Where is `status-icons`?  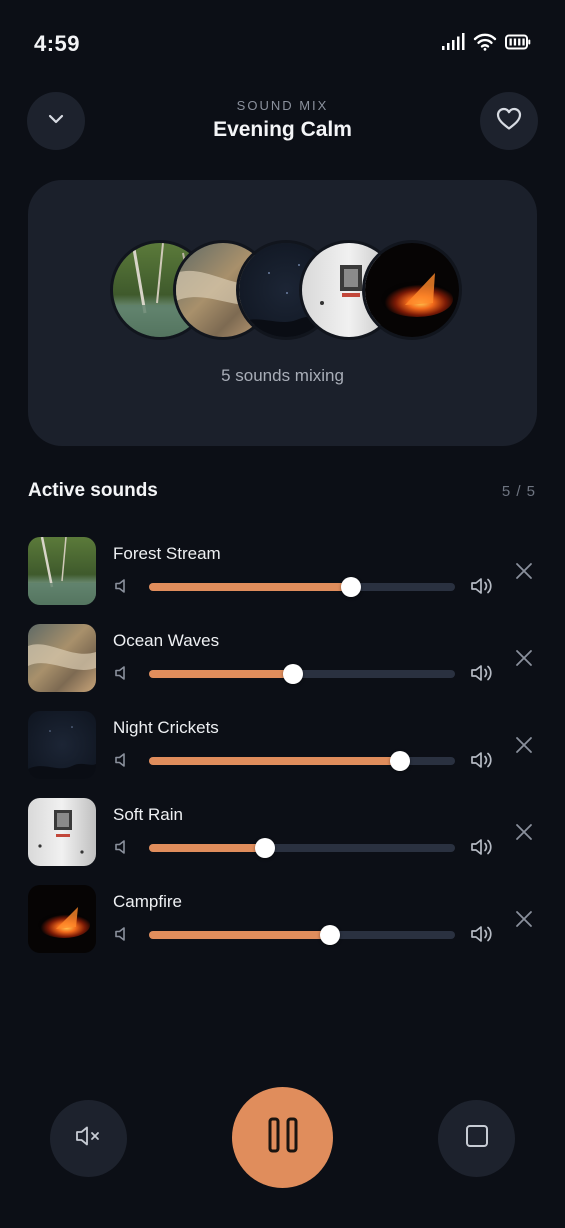
status-icons is located at coordinates (486, 42).